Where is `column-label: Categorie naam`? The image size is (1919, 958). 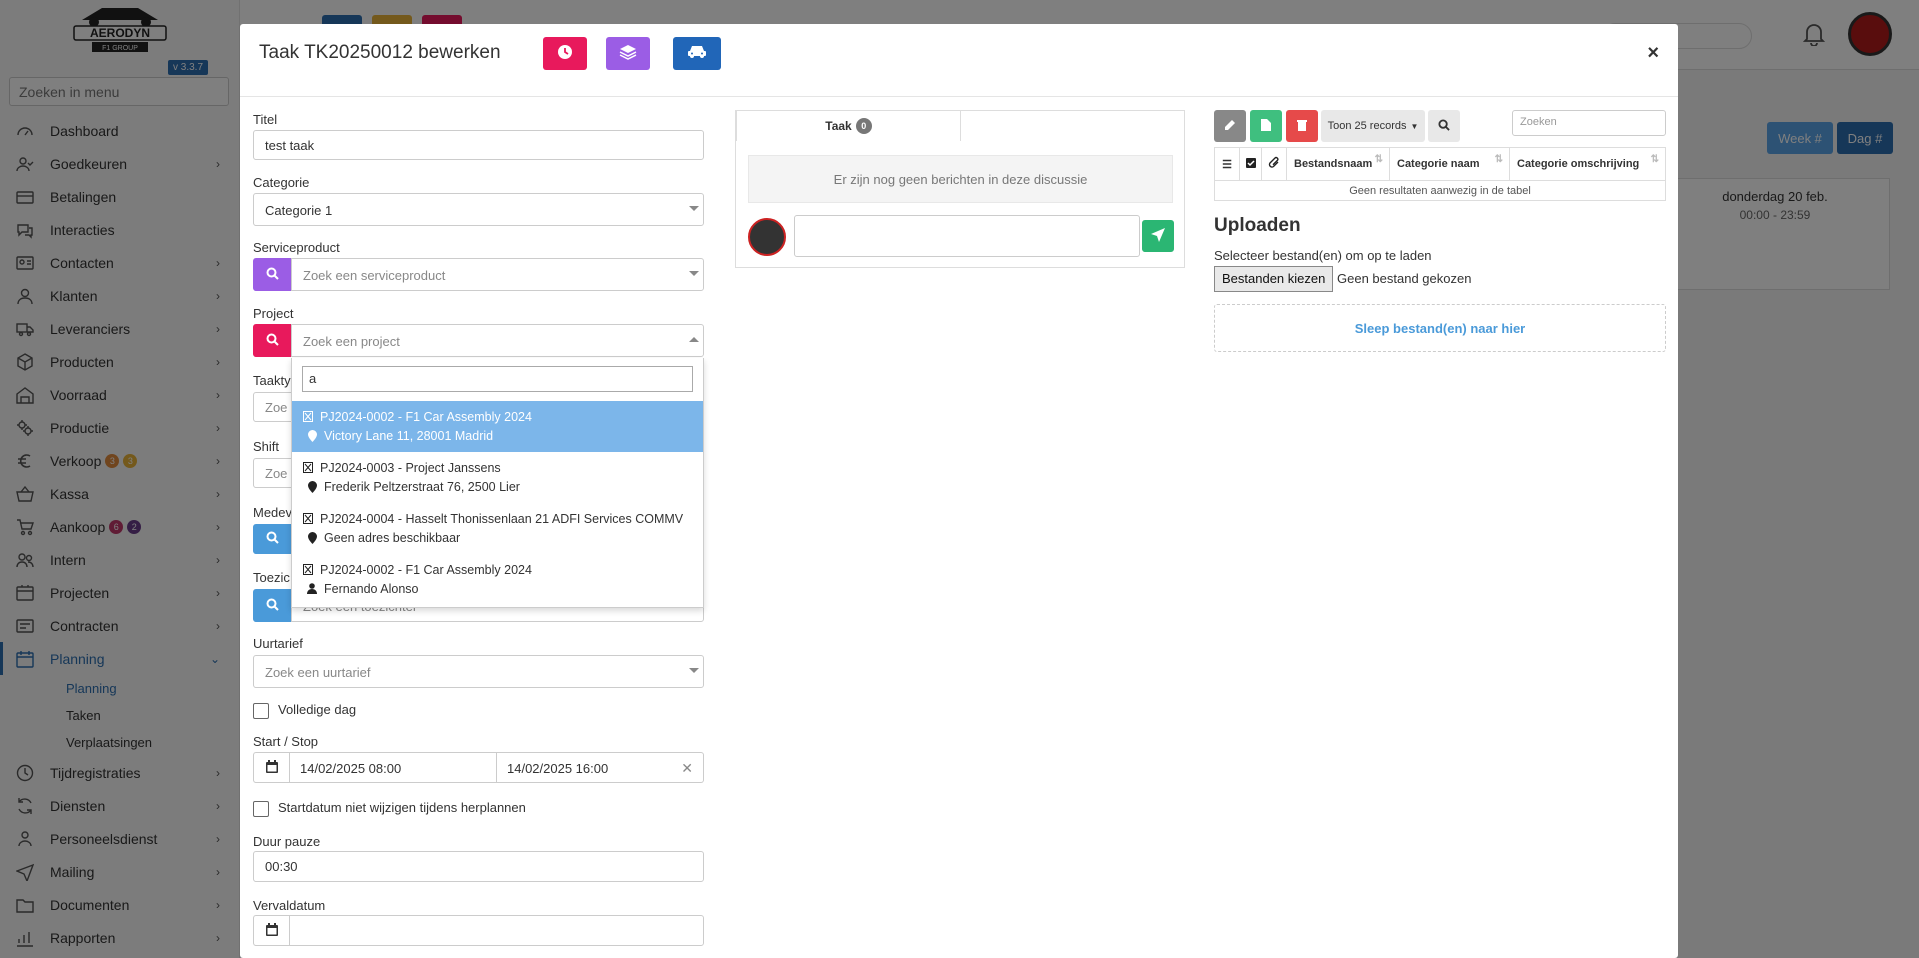
column-label: Categorie naam is located at coordinates (1438, 164).